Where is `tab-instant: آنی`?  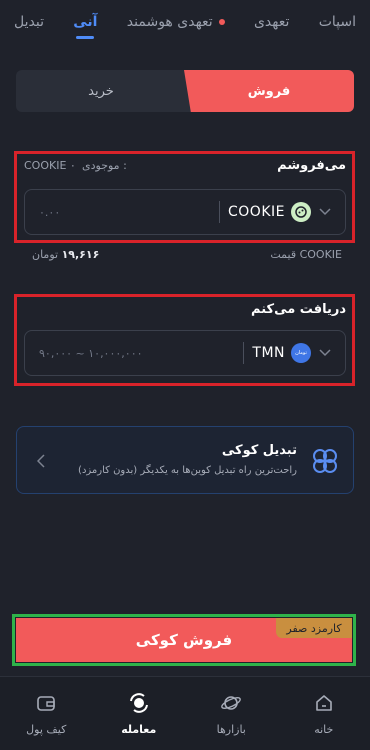 tab-instant: آنی is located at coordinates (85, 22).